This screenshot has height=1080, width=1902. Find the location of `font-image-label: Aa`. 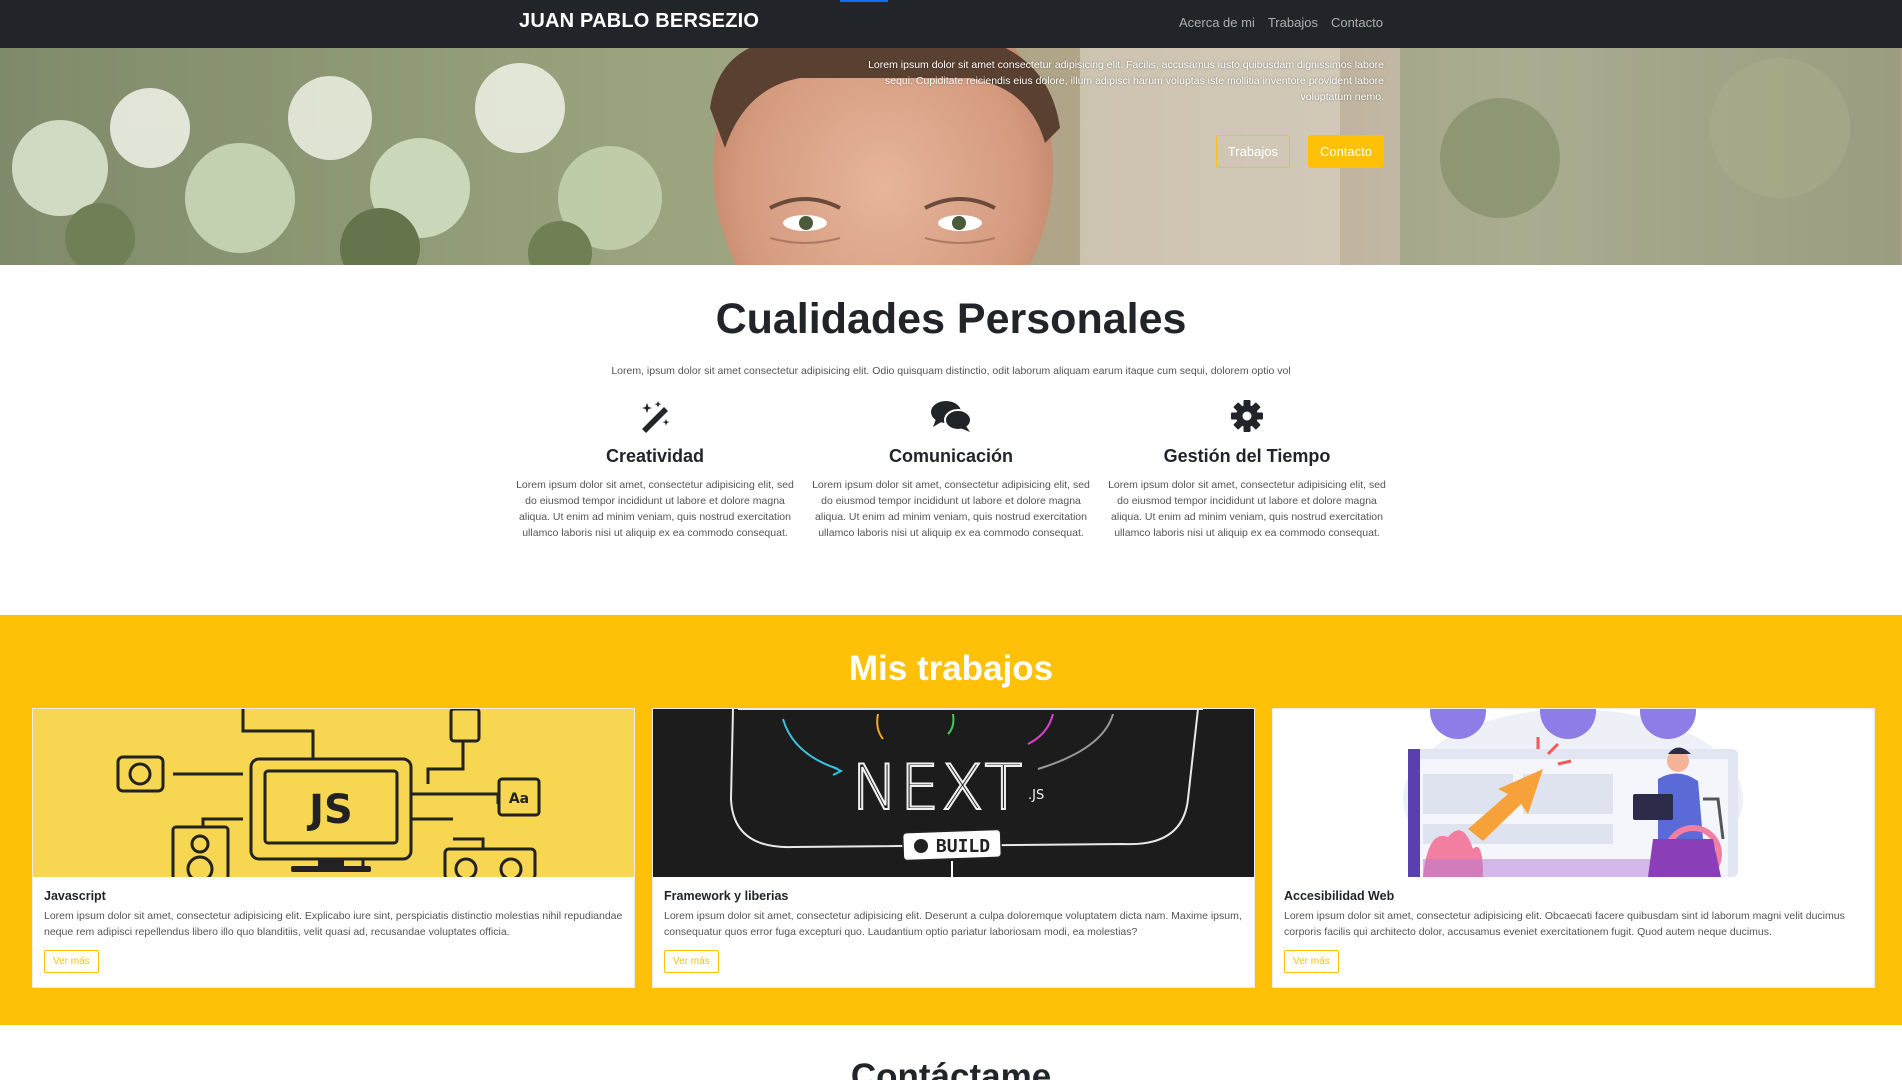

font-image-label: Aa is located at coordinates (519, 799).